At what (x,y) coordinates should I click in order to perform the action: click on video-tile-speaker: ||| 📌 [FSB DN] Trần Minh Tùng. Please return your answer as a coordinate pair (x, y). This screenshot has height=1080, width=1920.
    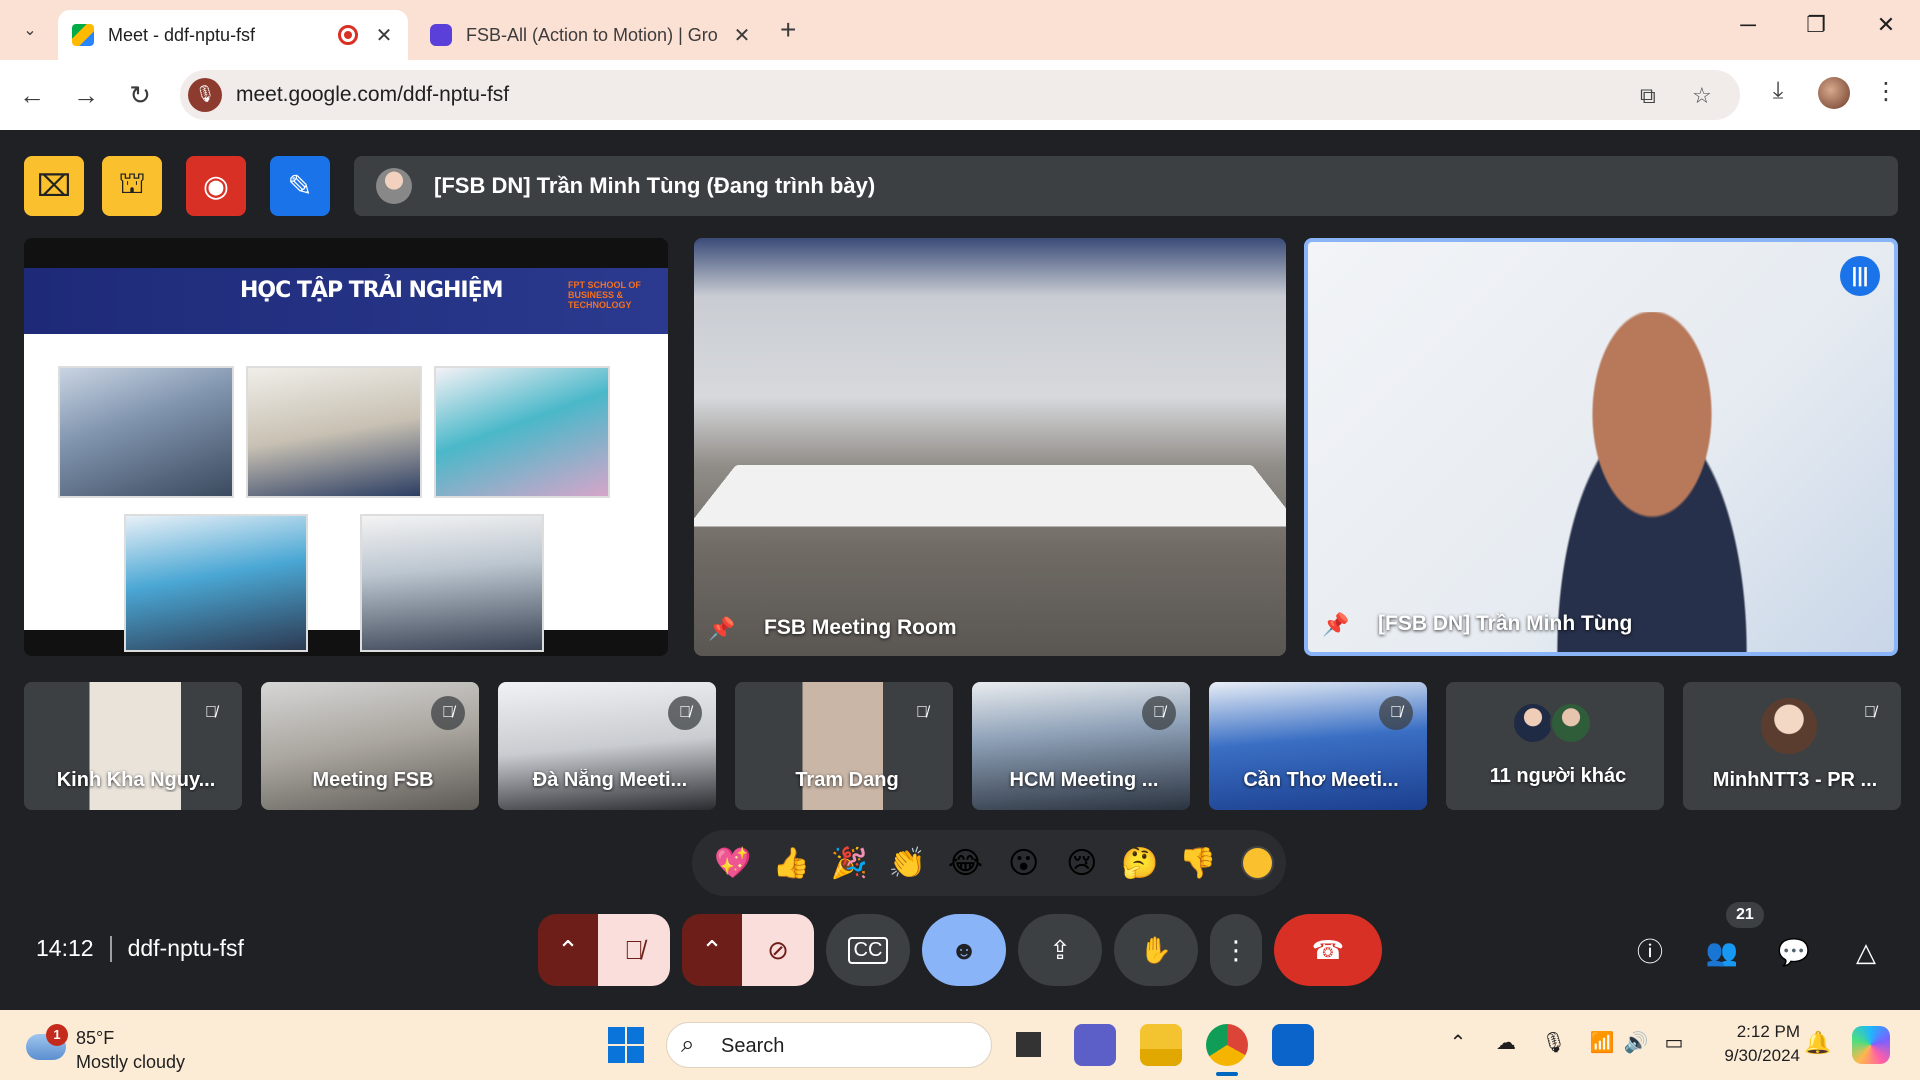
    Looking at the image, I should click on (1601, 447).